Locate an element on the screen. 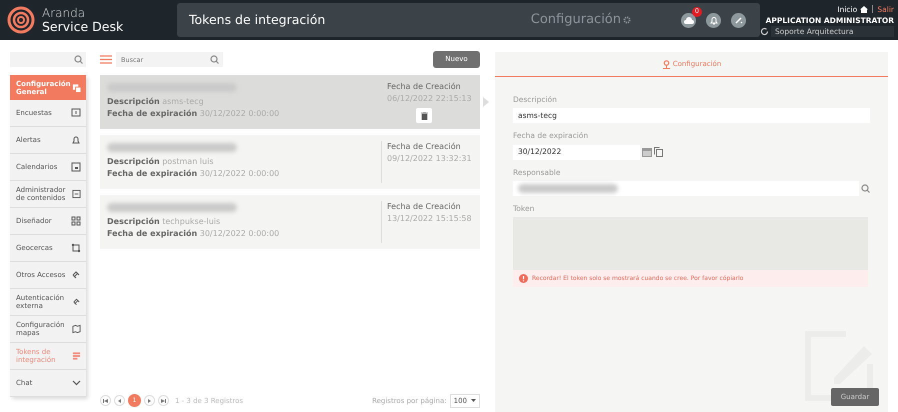  trash-icon is located at coordinates (424, 116).